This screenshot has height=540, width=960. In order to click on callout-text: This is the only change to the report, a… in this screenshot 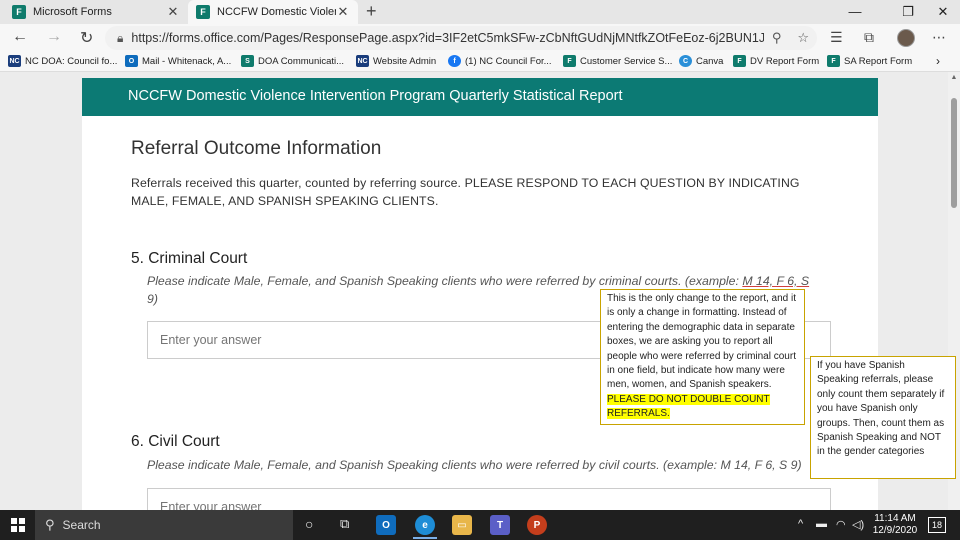, I will do `click(701, 342)`.